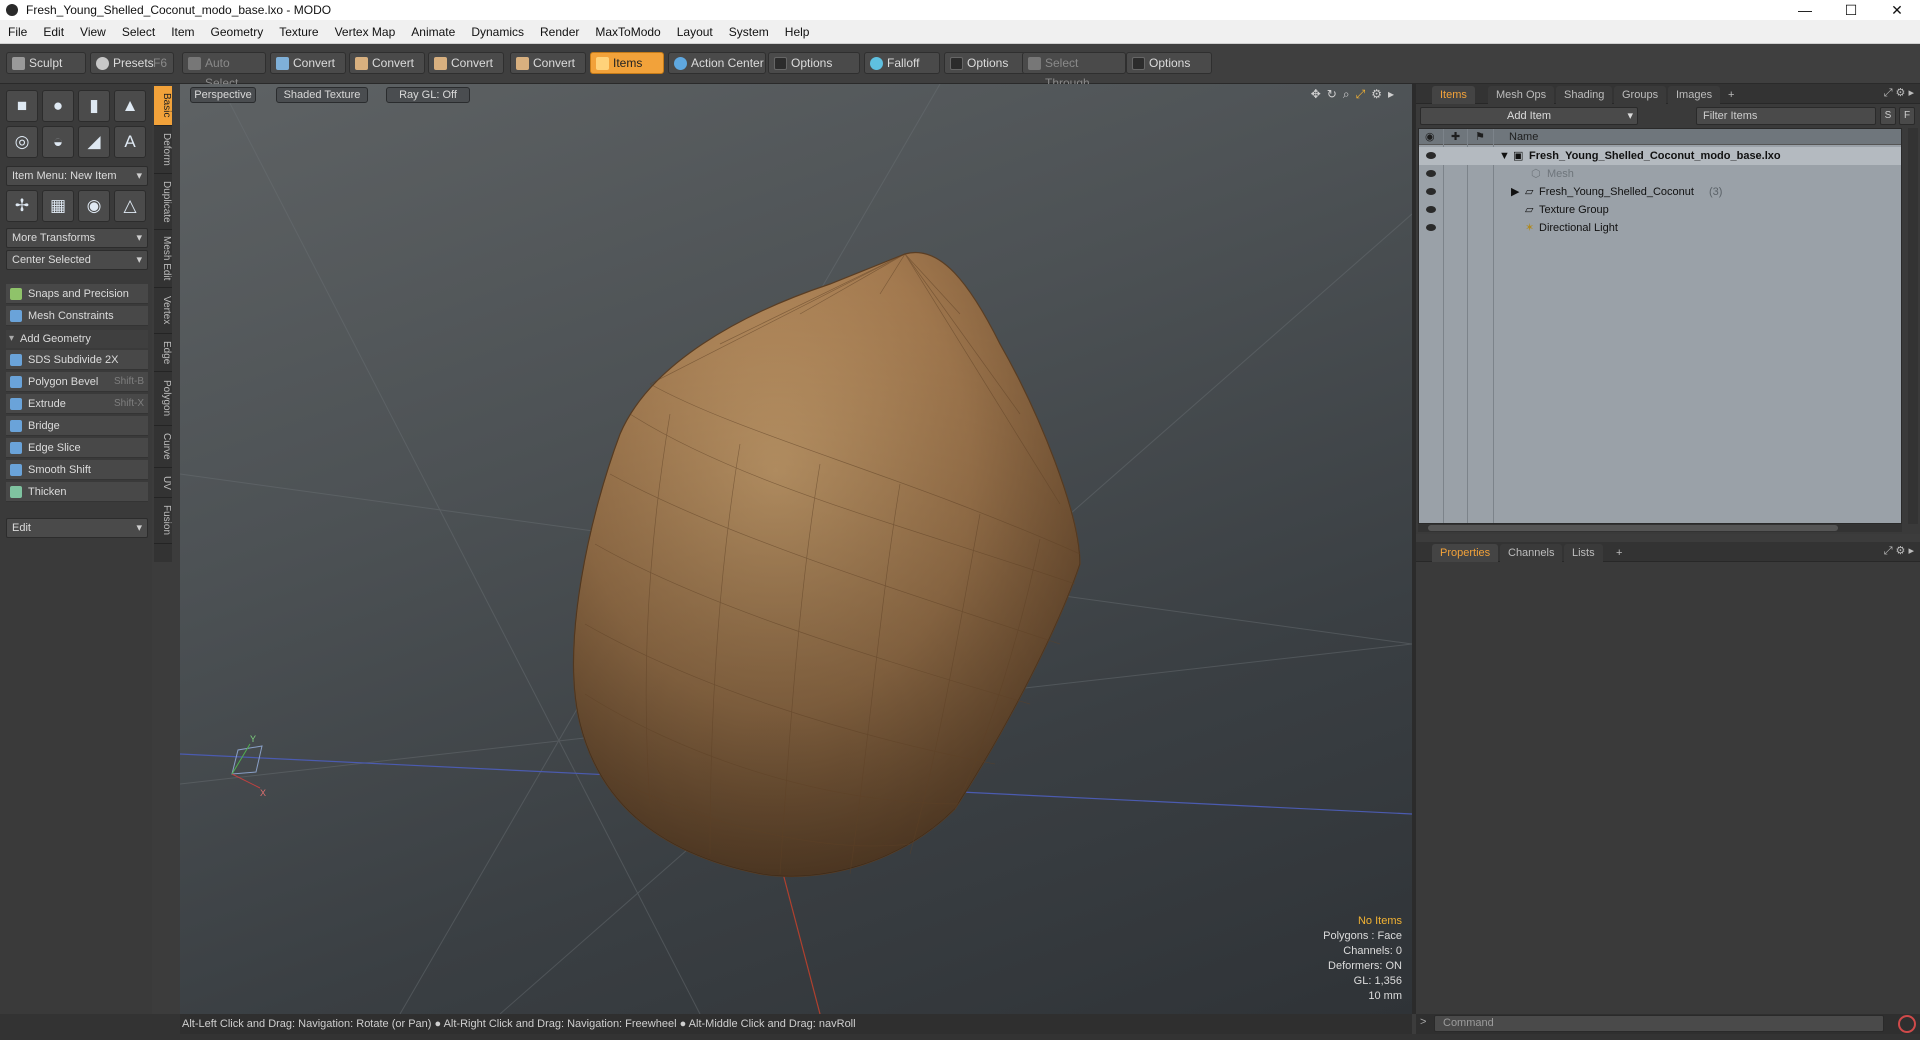  I want to click on menu-help: Help, so click(797, 32).